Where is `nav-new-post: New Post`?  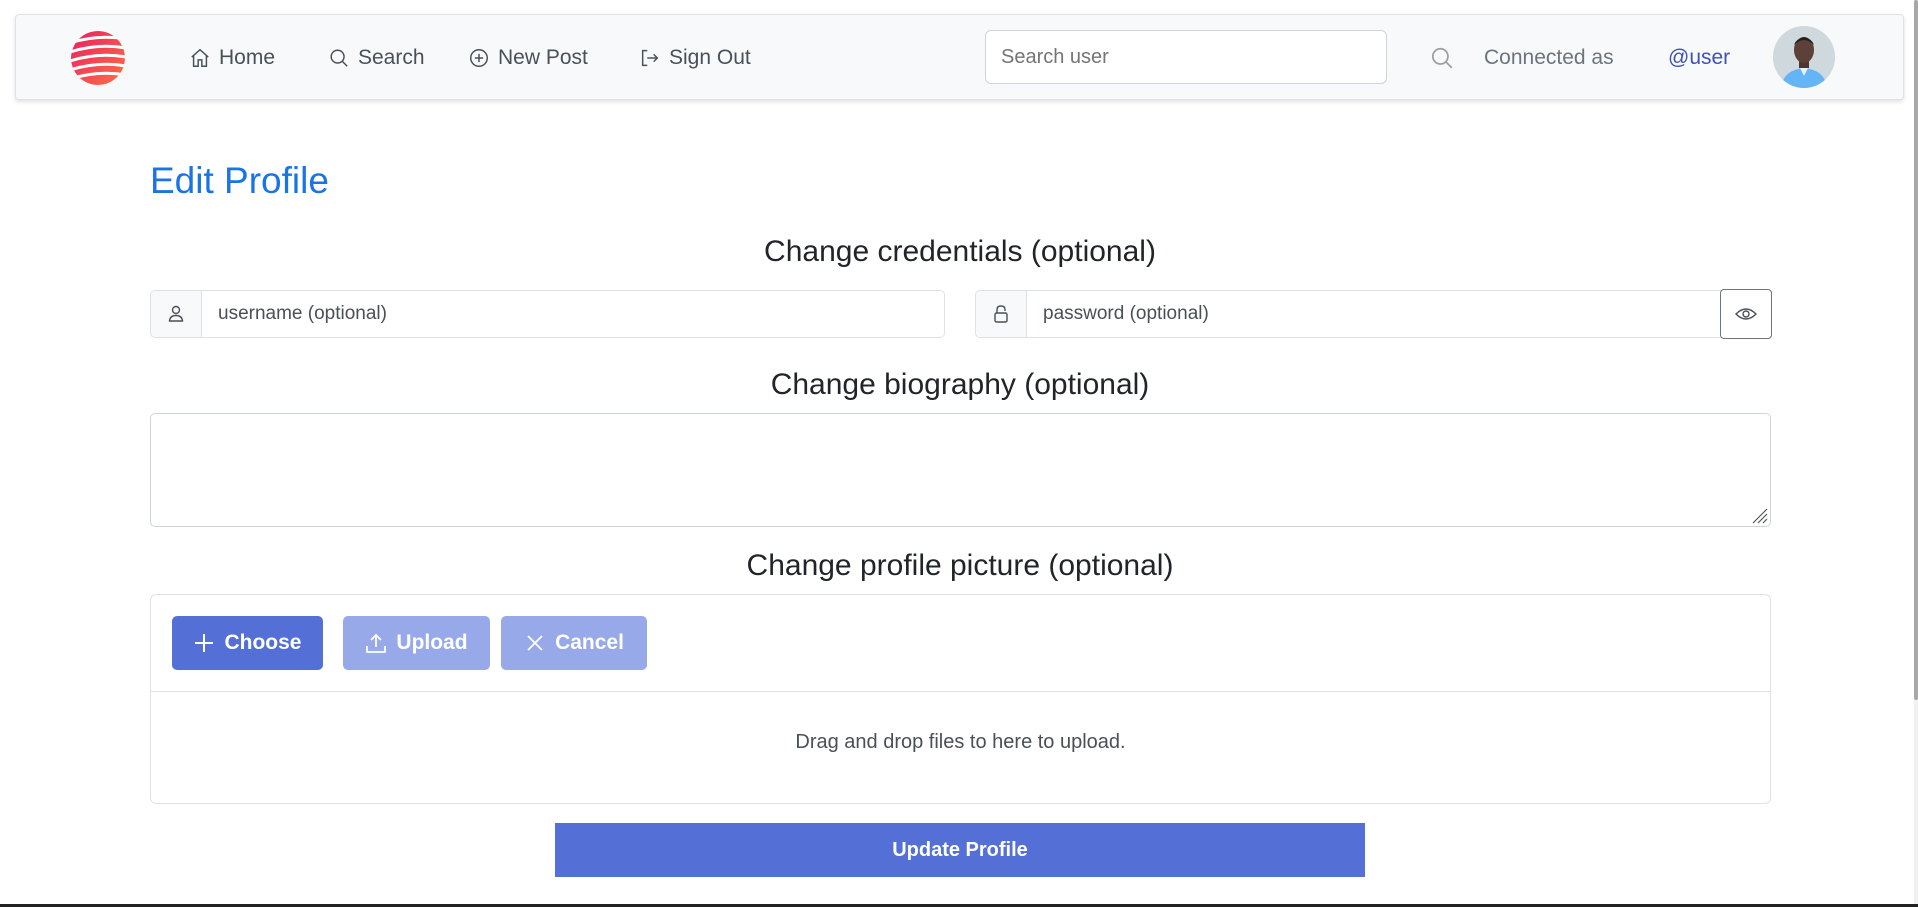 nav-new-post: New Post is located at coordinates (528, 58).